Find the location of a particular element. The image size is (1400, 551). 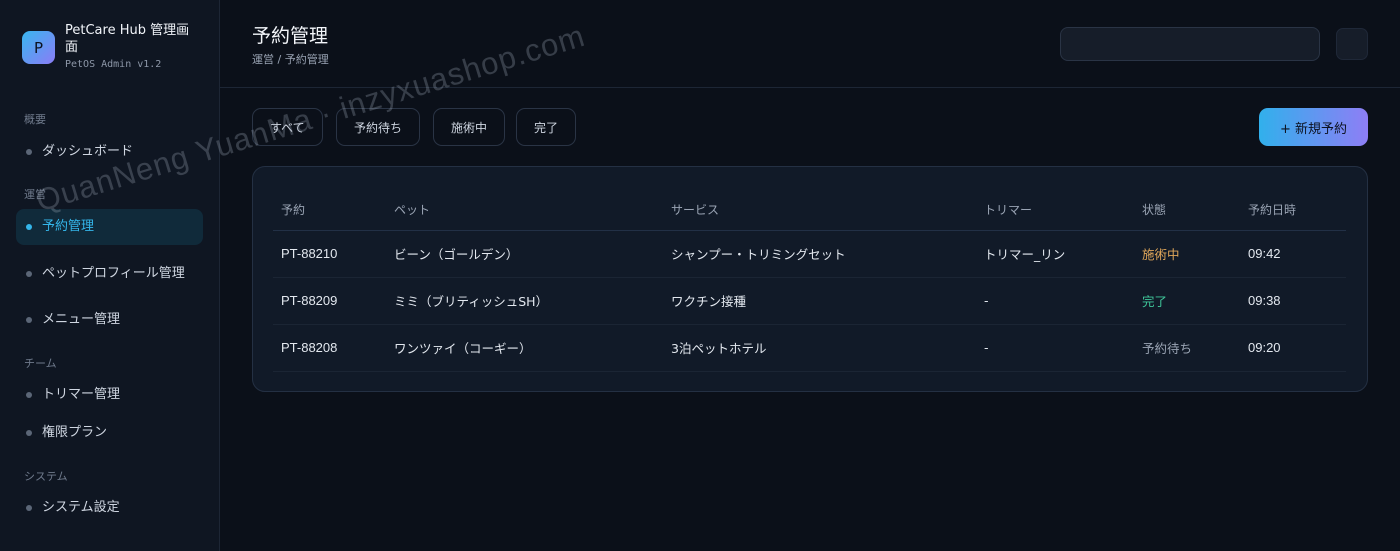

cell-reservation-id: PT-88210 is located at coordinates (329, 254).